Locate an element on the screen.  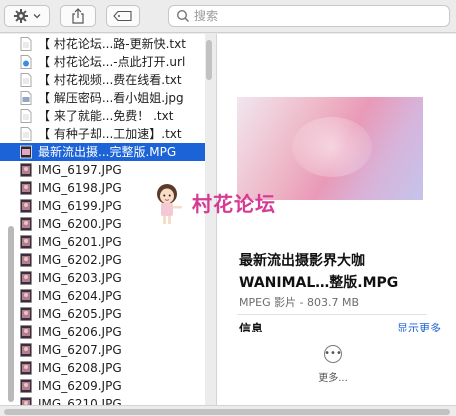
search-field is located at coordinates (309, 16).